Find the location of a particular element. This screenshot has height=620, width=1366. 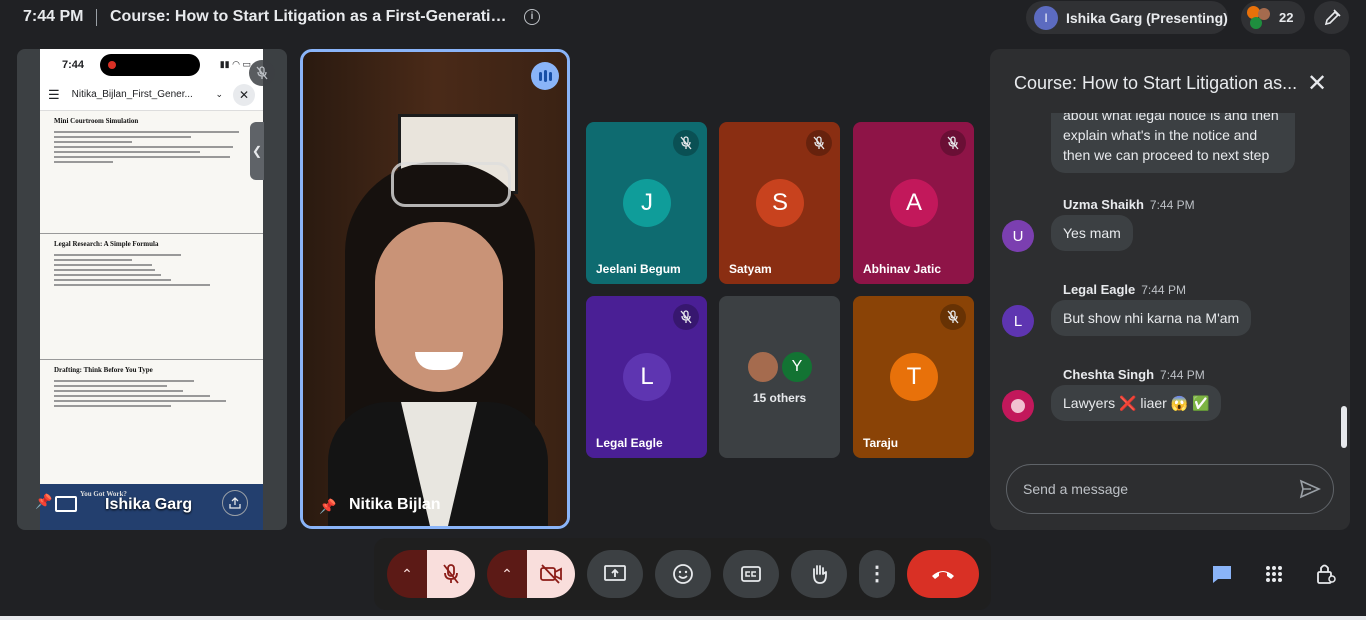

leave-call-button is located at coordinates (943, 574).